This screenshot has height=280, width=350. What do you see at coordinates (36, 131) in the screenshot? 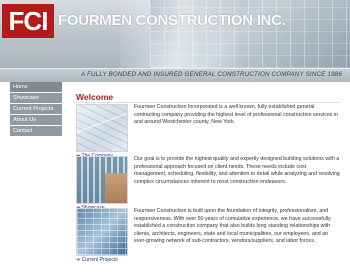
I see `nav-item-contact: Contact` at bounding box center [36, 131].